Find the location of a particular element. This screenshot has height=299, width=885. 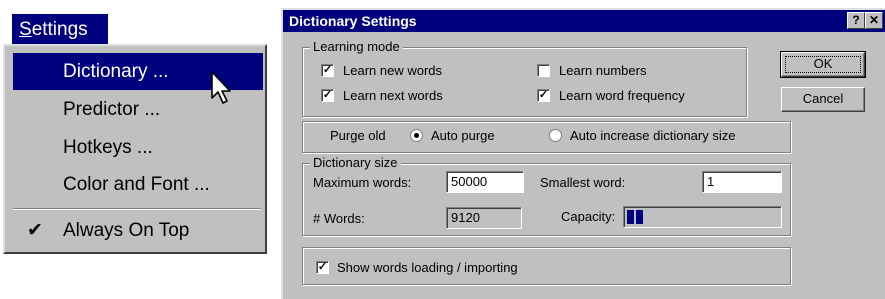

settings-menu-title: Settings is located at coordinates (60, 30).